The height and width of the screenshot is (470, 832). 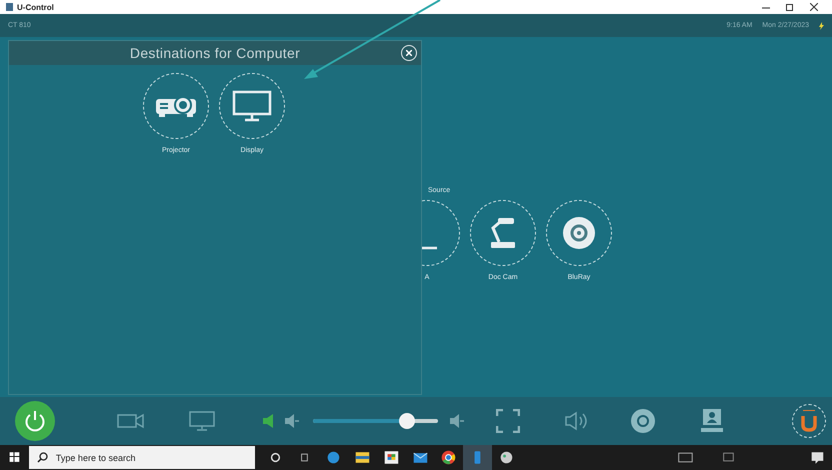 What do you see at coordinates (508, 421) in the screenshot?
I see `fullscreen-icon` at bounding box center [508, 421].